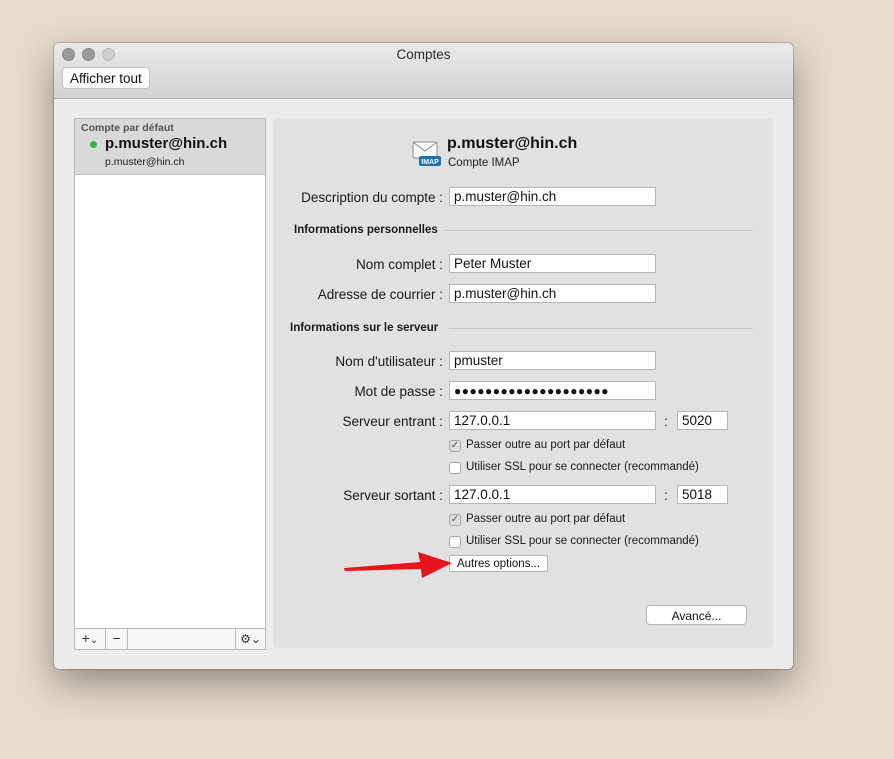 The height and width of the screenshot is (759, 894). Describe the element at coordinates (546, 445) in the screenshot. I see `incoming-override-port-label: Passer outre au port par défaut` at that location.